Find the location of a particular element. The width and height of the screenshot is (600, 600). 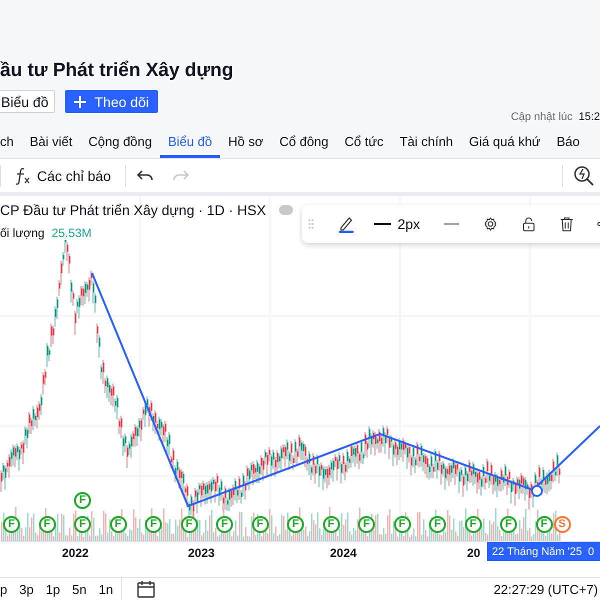

calendar-icon is located at coordinates (146, 589).